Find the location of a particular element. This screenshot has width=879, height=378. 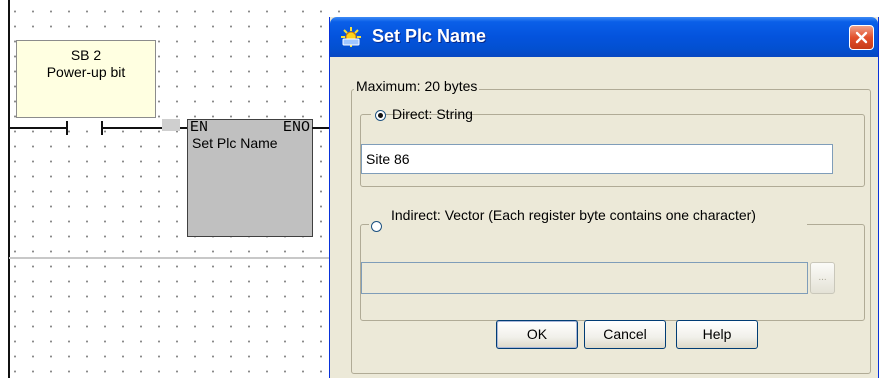

fb-en-pin: EN is located at coordinates (199, 127).